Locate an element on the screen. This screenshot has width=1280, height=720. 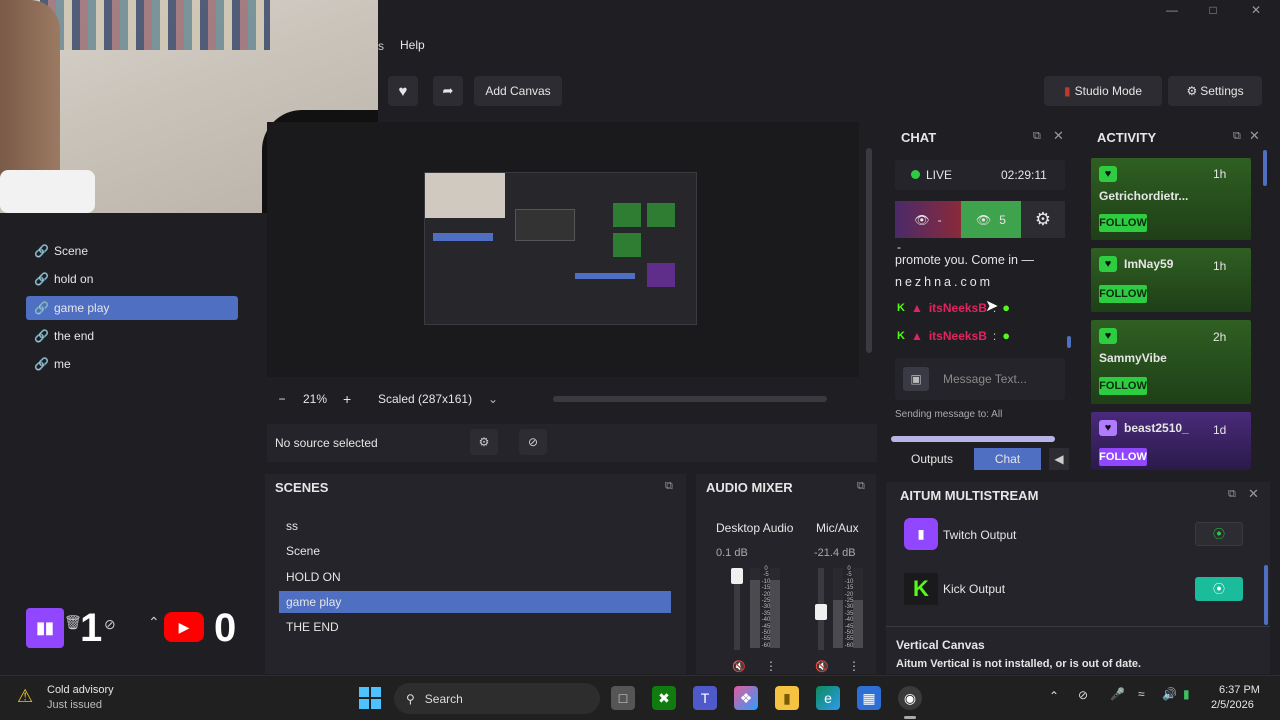
chat-scrollbar is located at coordinates (1069, 342).